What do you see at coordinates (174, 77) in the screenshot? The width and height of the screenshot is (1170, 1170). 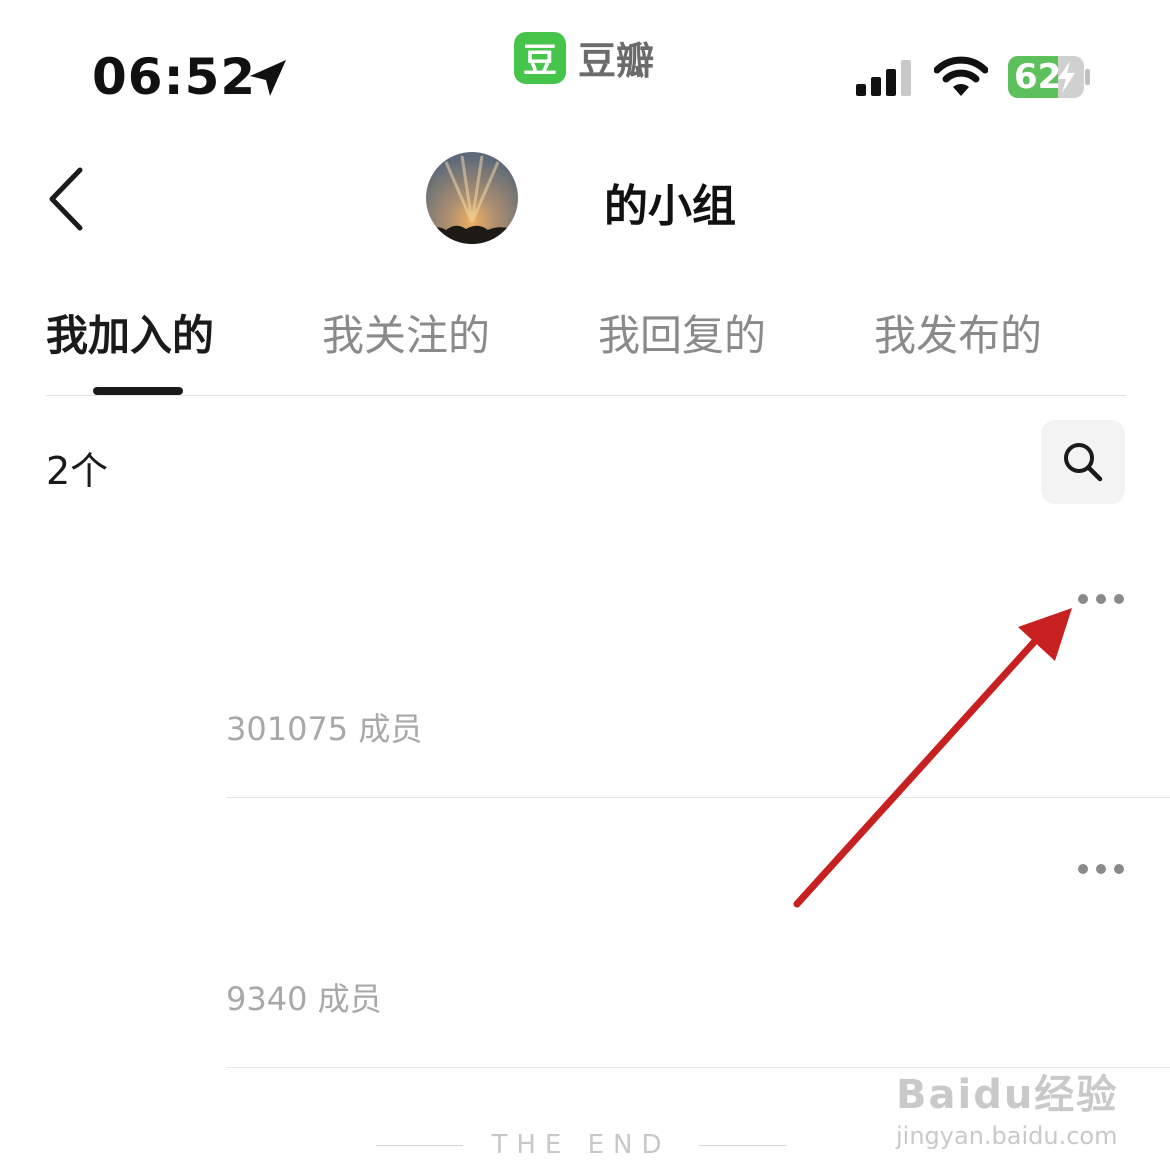 I see `status-time: 06:52` at bounding box center [174, 77].